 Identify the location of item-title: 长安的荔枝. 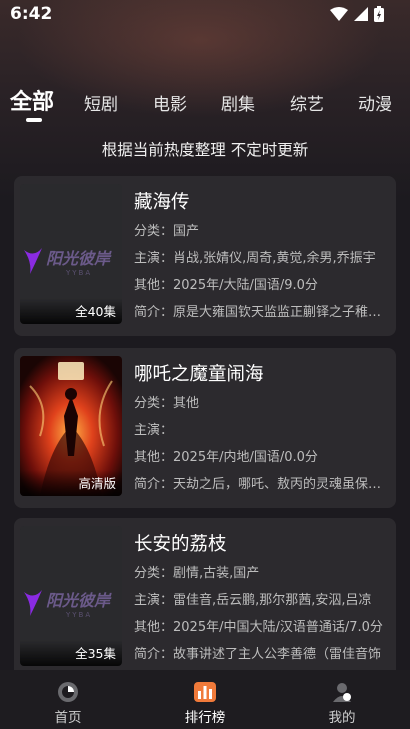
(180, 544).